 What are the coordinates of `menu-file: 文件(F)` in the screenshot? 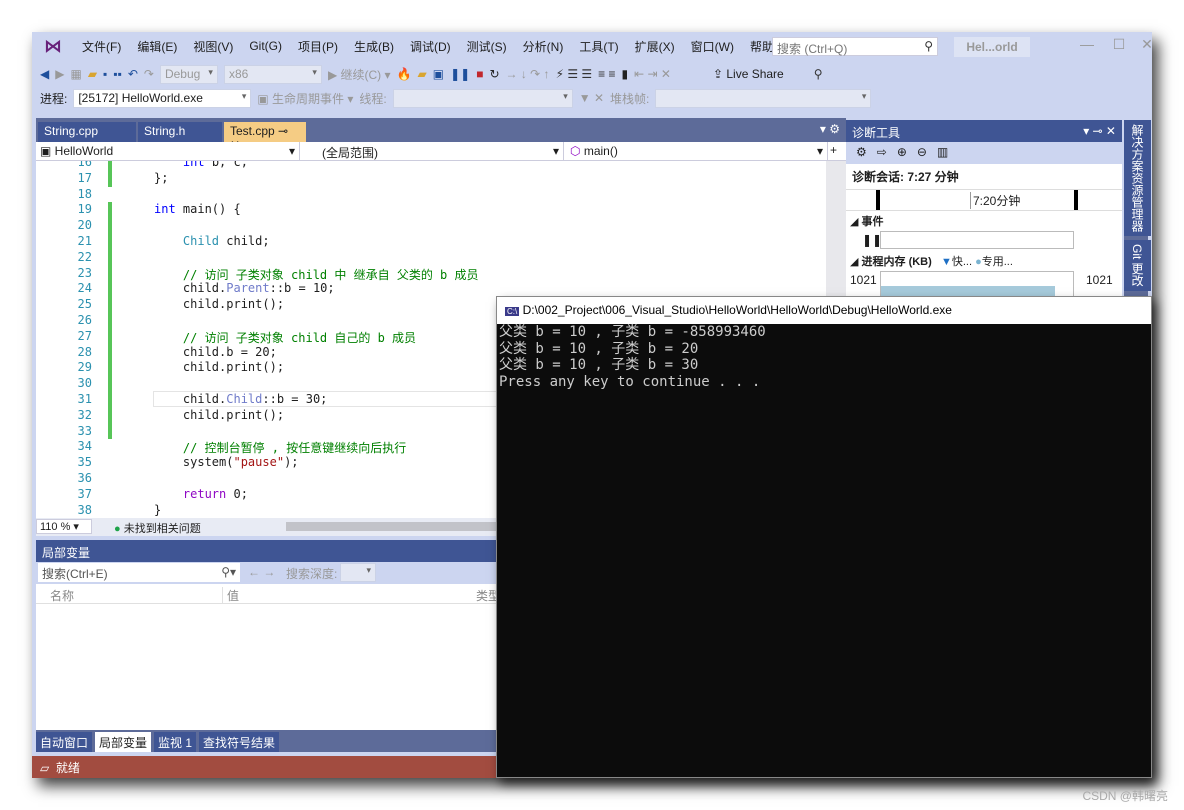 It's located at (101, 46).